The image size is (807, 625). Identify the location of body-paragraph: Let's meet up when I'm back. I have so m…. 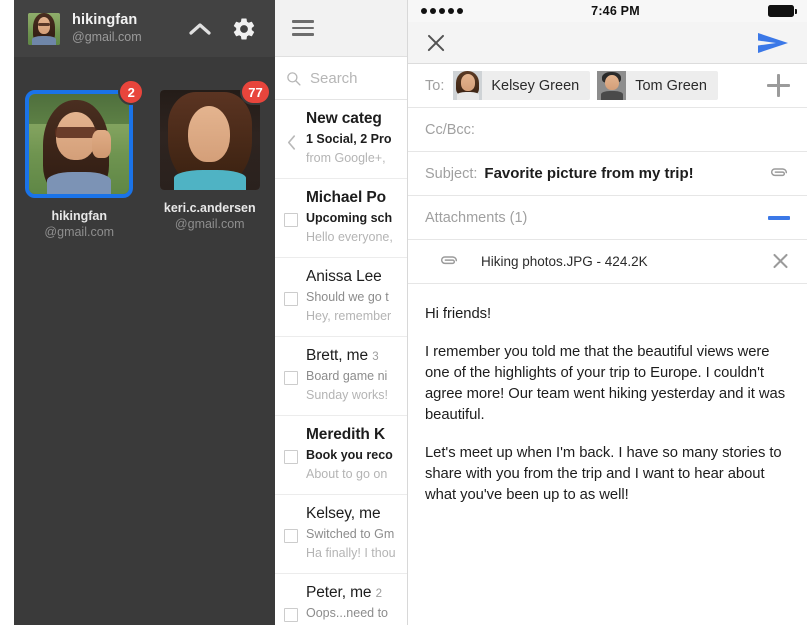
(603, 474).